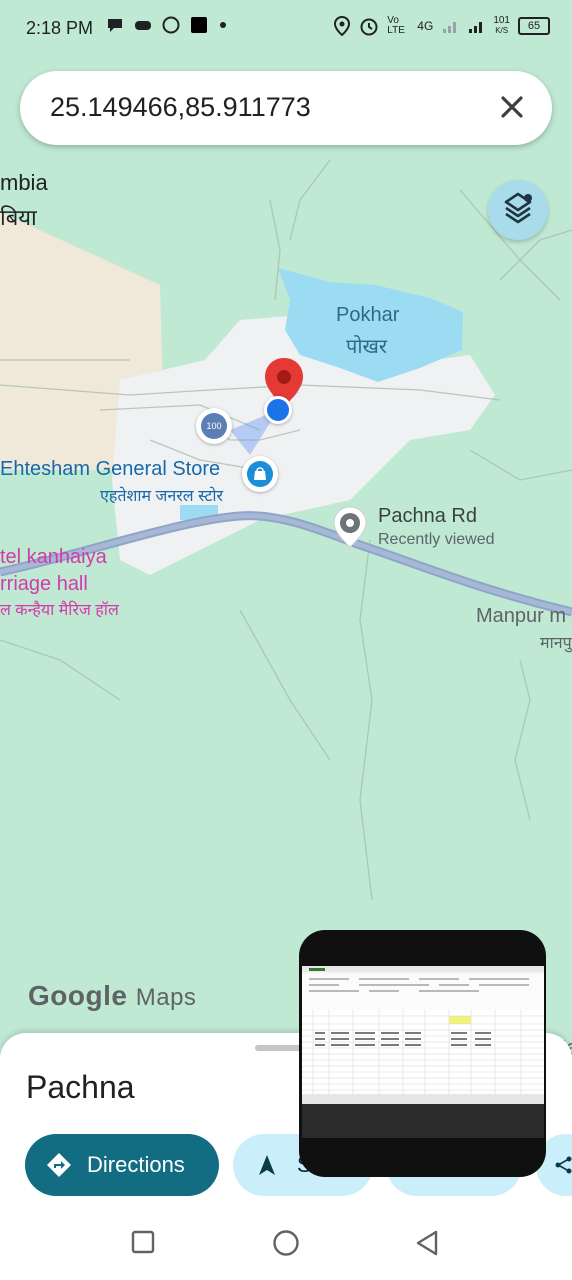 This screenshot has height=1280, width=572. What do you see at coordinates (286, 1243) in the screenshot?
I see `home-circle-icon` at bounding box center [286, 1243].